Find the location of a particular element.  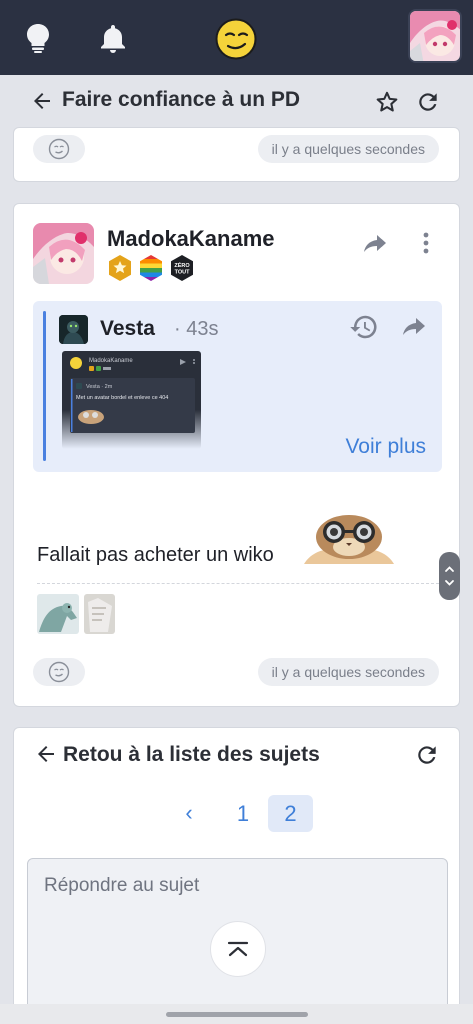

previous-post-card: il y a quelques secondes is located at coordinates (236, 154).